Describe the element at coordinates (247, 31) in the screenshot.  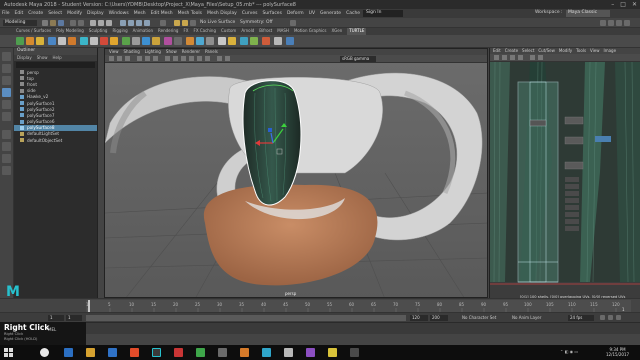
I see `shelf-tab-arnold: Arnold` at that location.